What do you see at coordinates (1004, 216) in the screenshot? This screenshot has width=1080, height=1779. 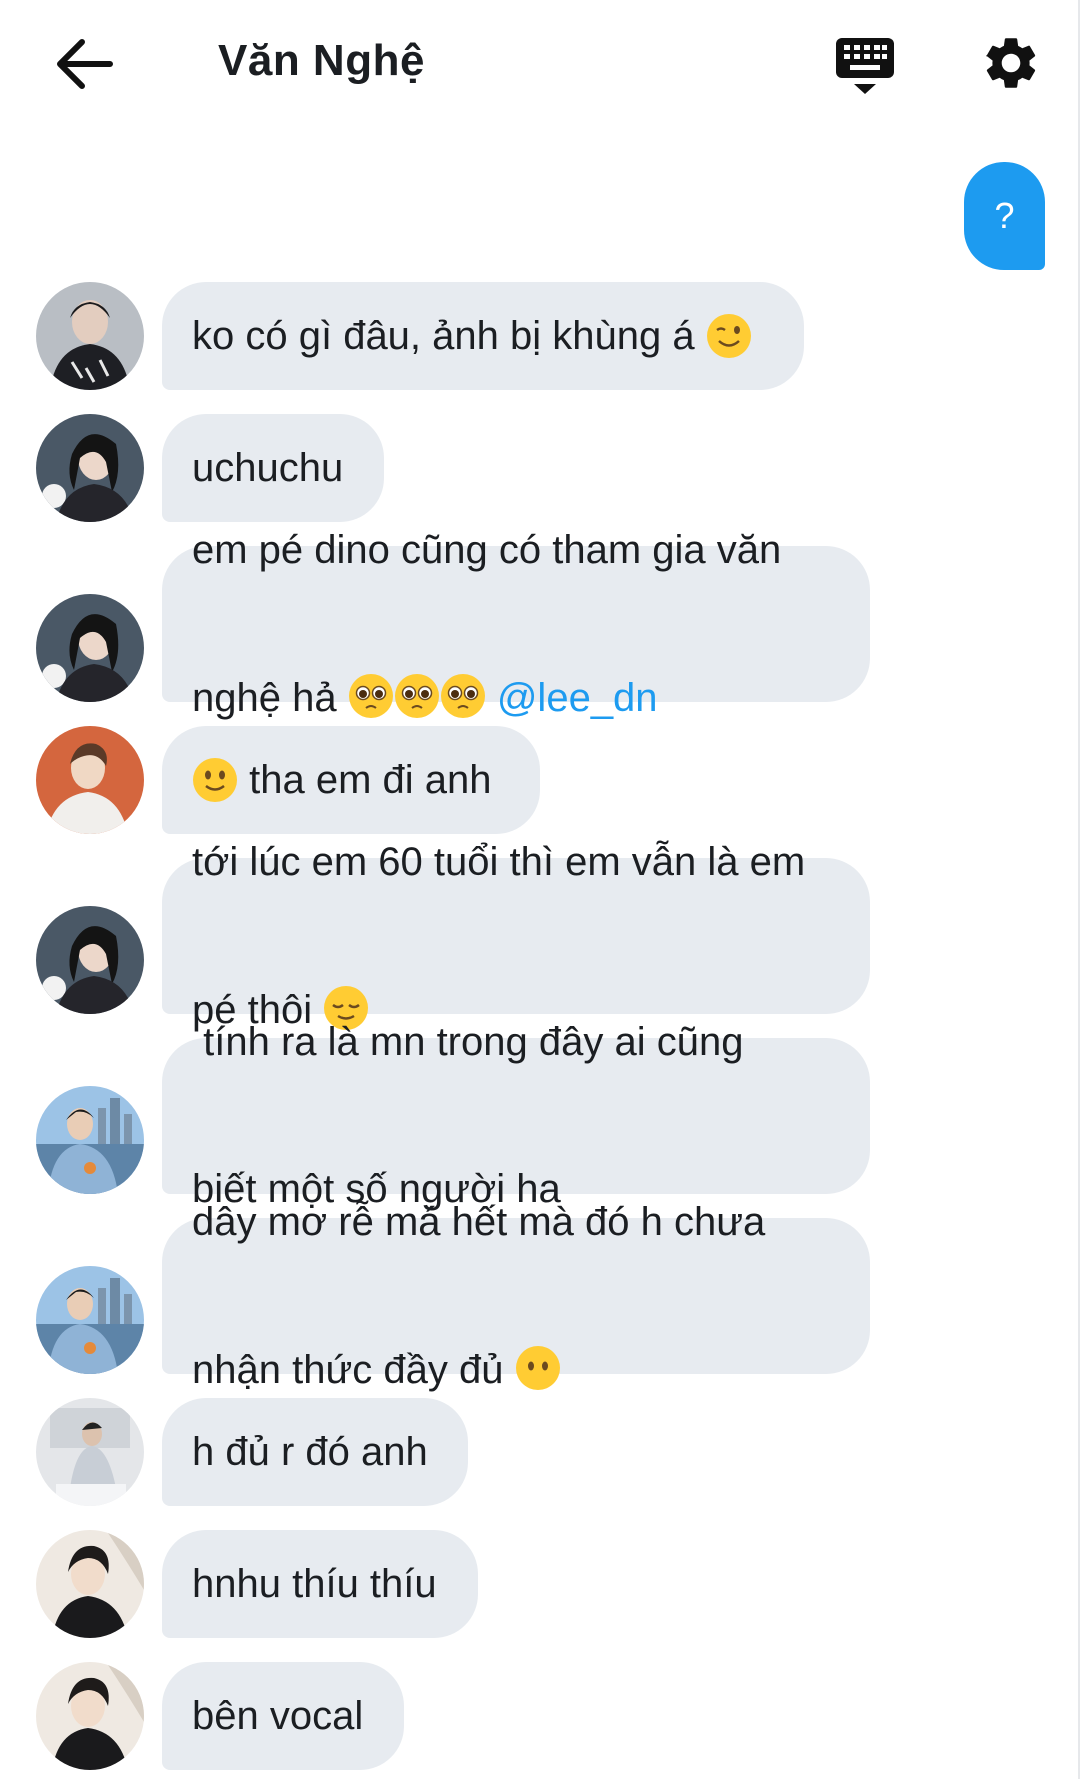 I see `own-message-bubble: ?` at bounding box center [1004, 216].